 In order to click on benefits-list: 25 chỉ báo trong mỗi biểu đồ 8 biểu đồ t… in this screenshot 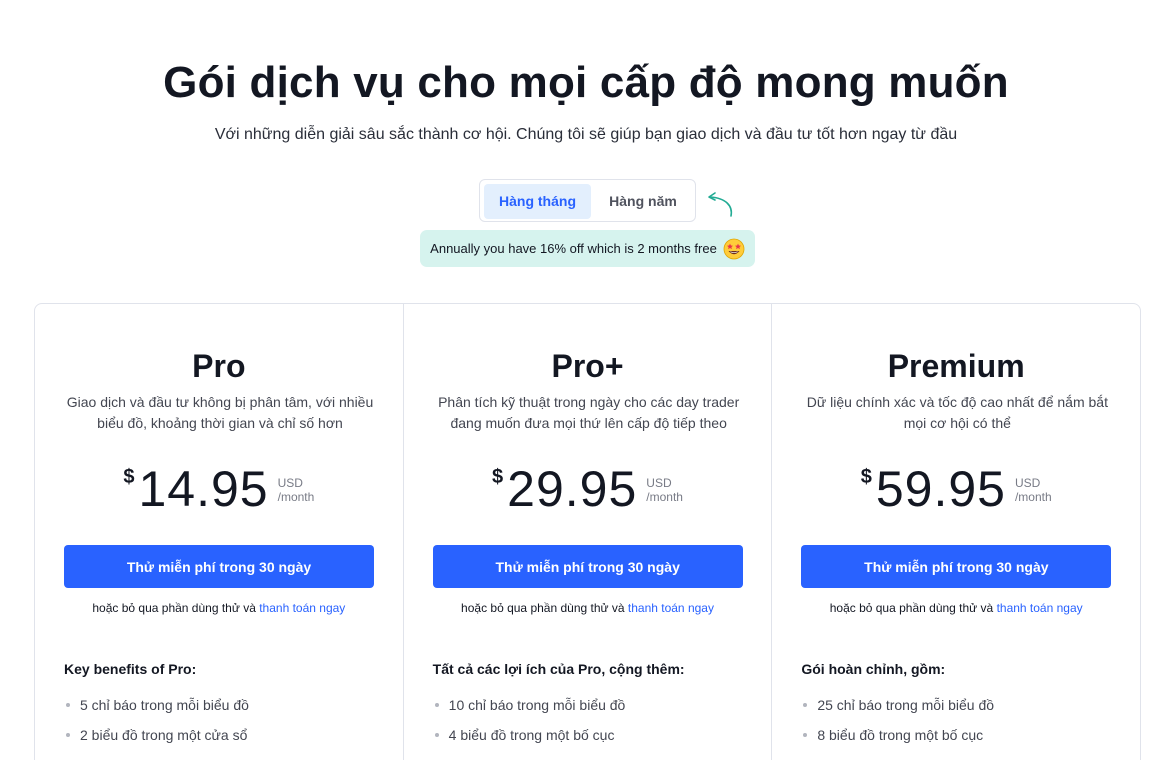, I will do `click(897, 722)`.